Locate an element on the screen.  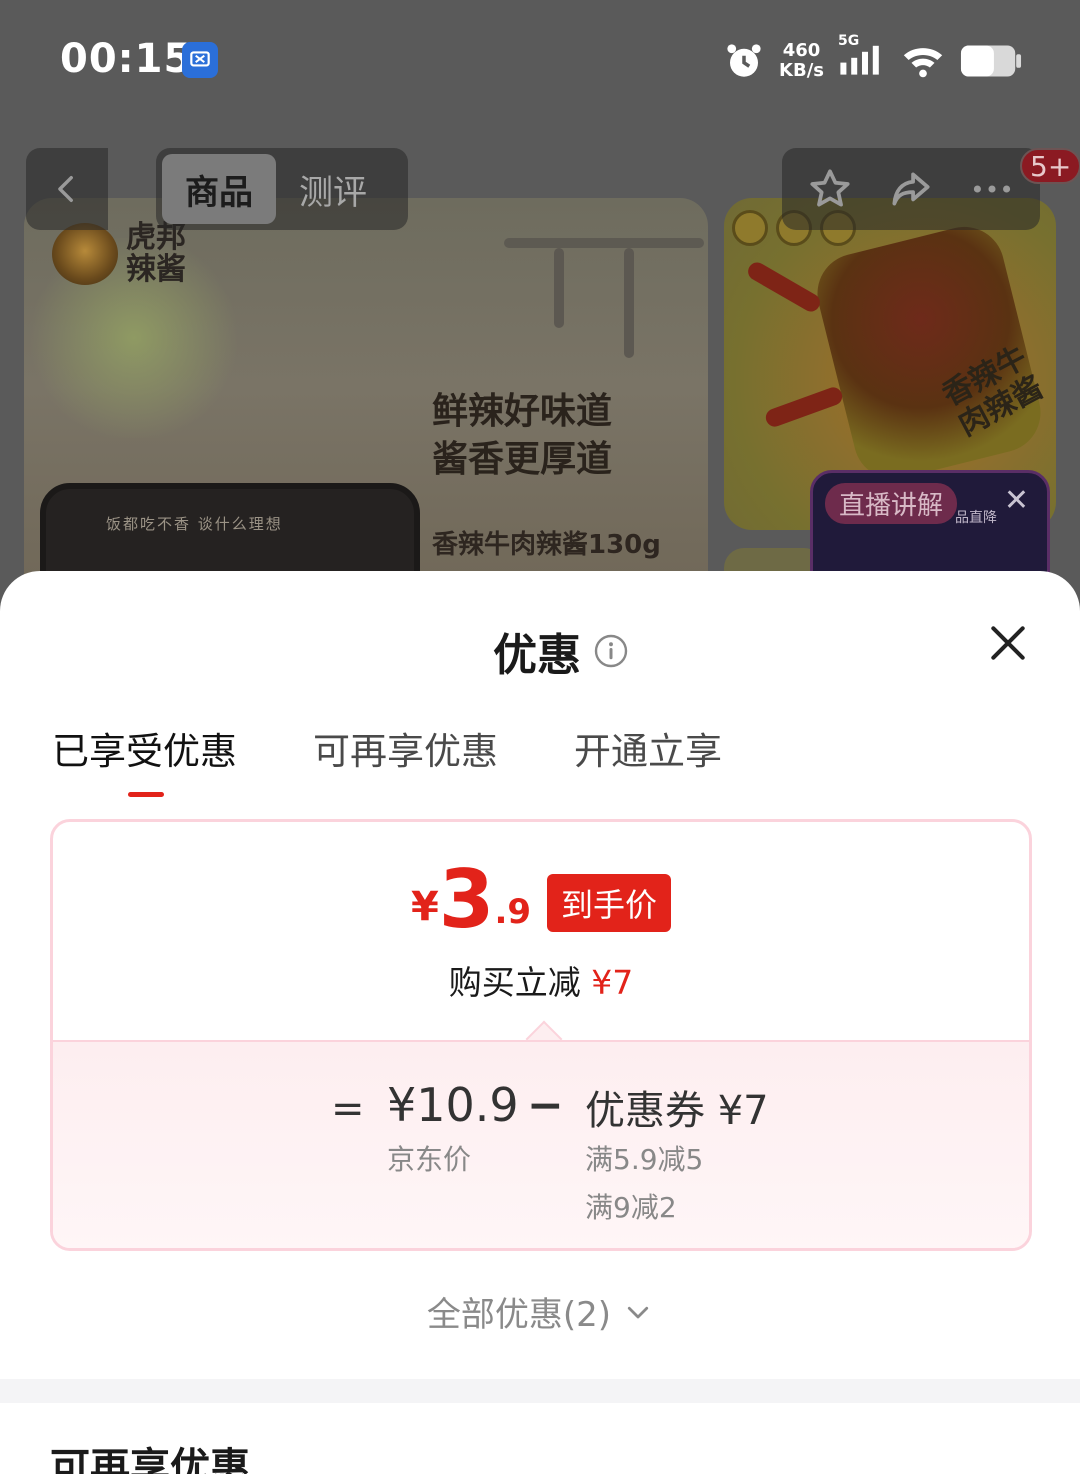
info-icon is located at coordinates (611, 651).